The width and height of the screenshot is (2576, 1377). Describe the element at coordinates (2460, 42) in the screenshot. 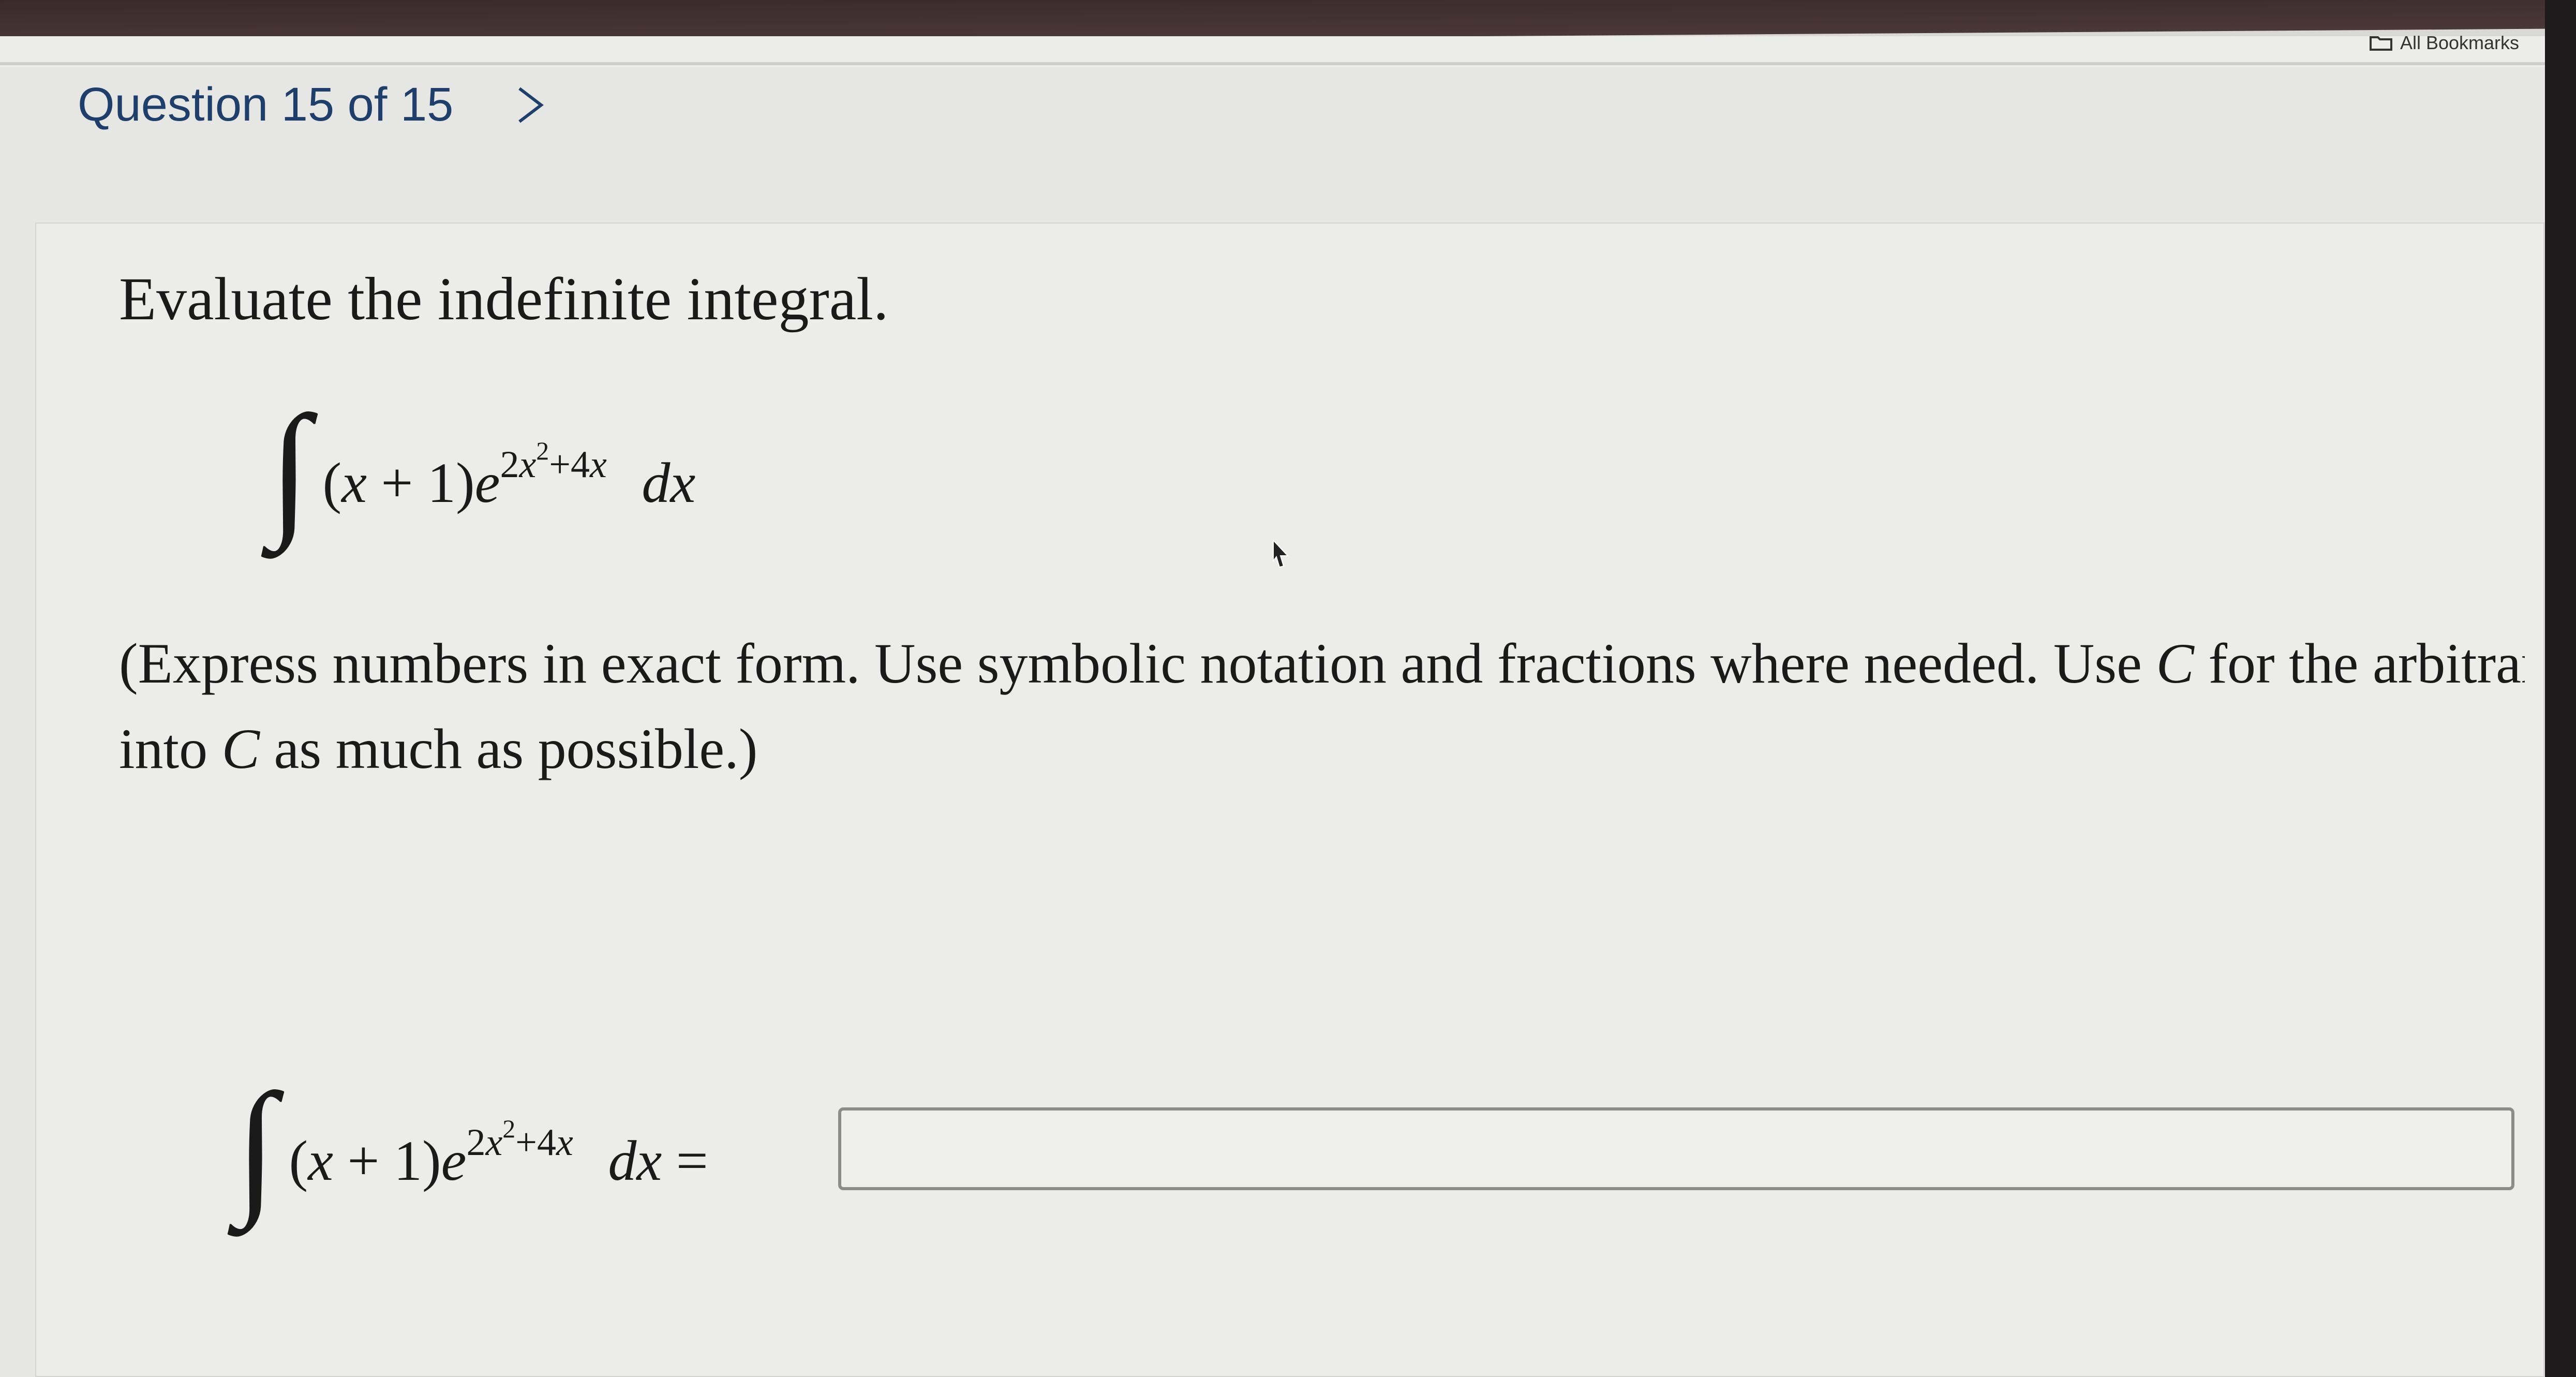

I see `all-bookmarks-label: All Bookmarks` at that location.